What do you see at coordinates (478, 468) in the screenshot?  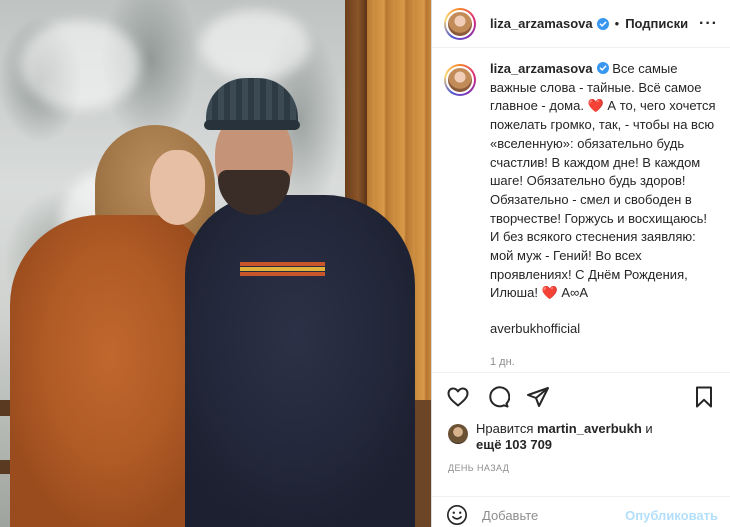 I see `post-date: ДЕНЬ НАЗАД` at bounding box center [478, 468].